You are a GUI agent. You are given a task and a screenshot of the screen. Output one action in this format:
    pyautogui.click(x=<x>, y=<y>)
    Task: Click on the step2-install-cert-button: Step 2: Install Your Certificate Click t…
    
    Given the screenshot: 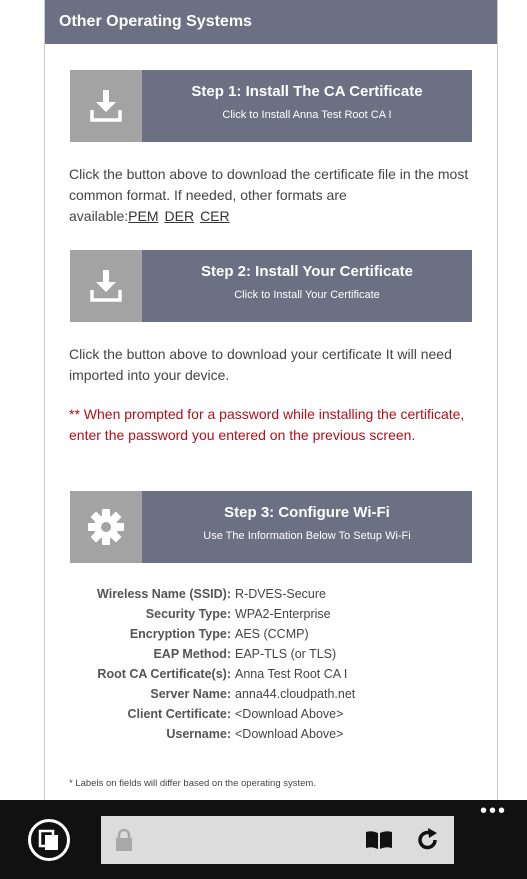 What is the action you would take?
    pyautogui.click(x=271, y=286)
    